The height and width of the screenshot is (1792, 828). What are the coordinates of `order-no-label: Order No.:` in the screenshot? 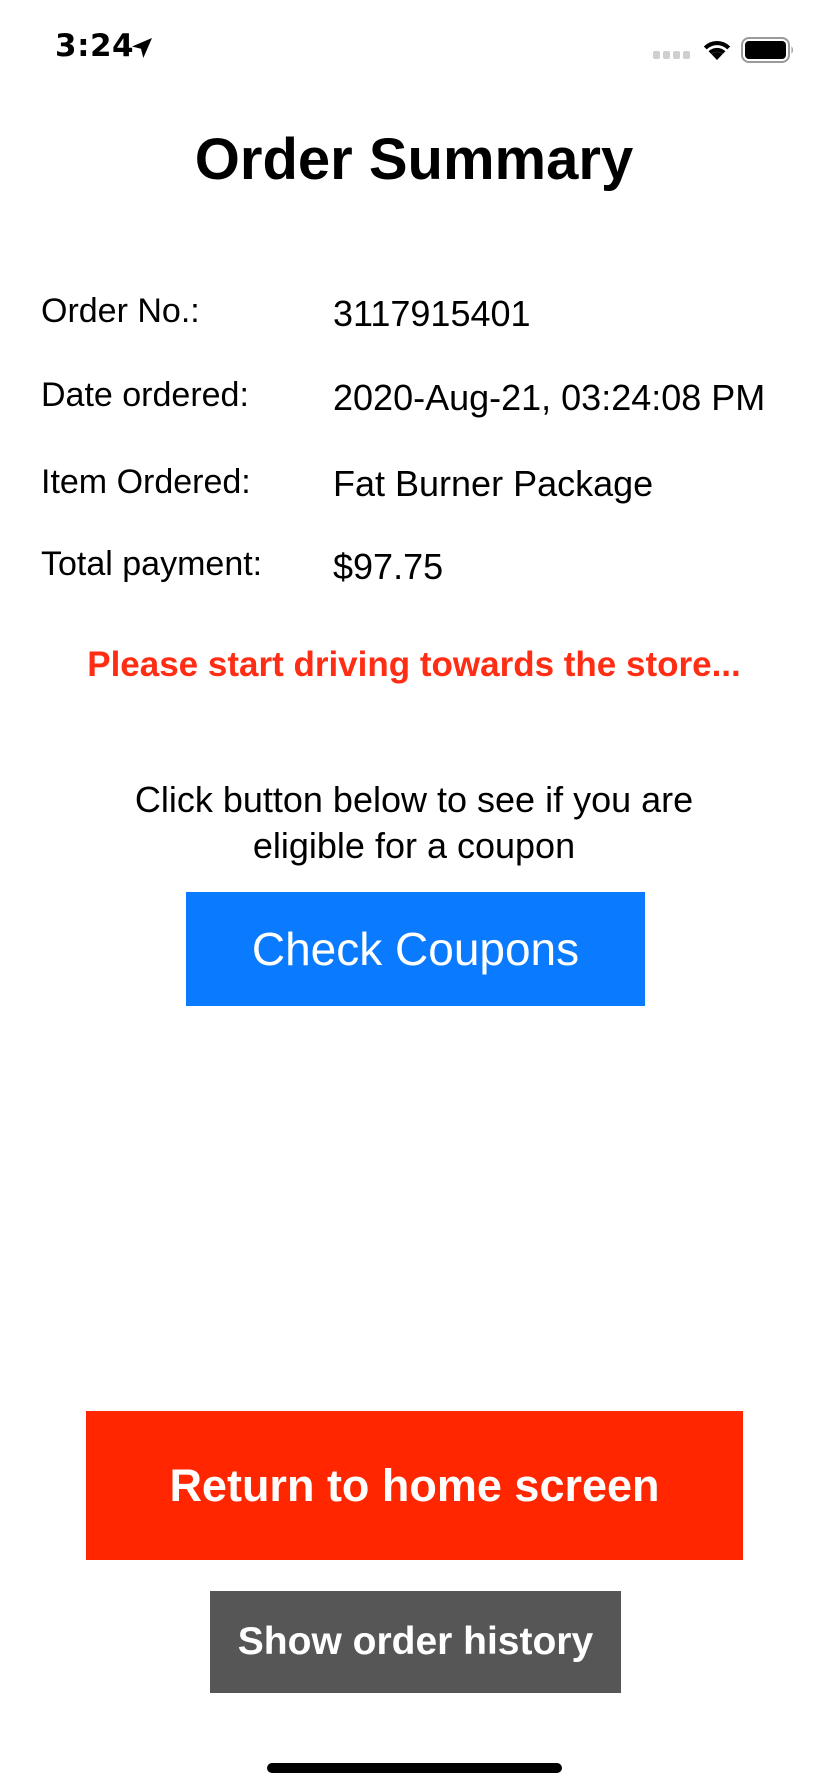 It's located at (120, 311).